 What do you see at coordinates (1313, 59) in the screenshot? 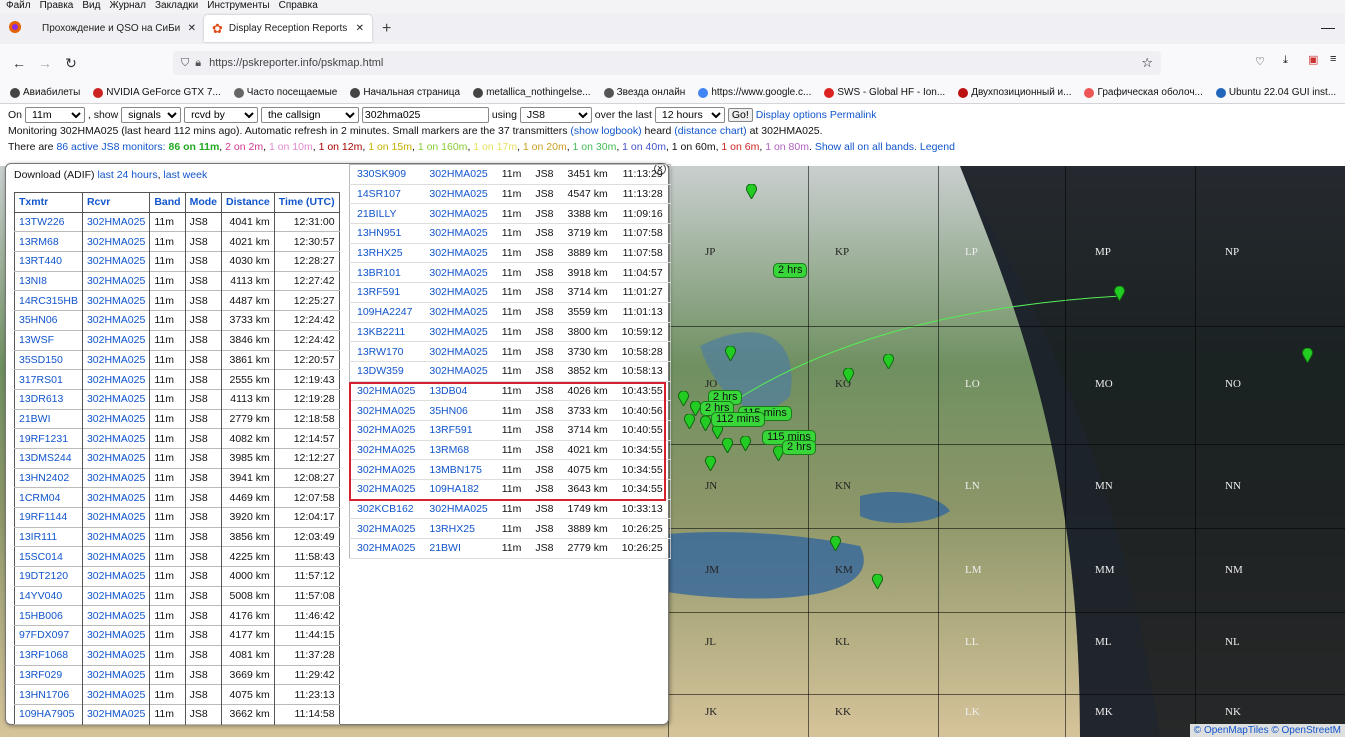
I see `extensions-icon: ▣` at bounding box center [1313, 59].